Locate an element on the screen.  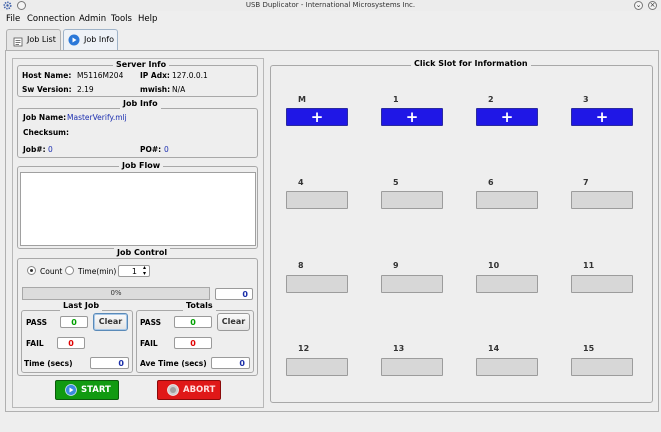
slot-label: 4 is located at coordinates (301, 182).